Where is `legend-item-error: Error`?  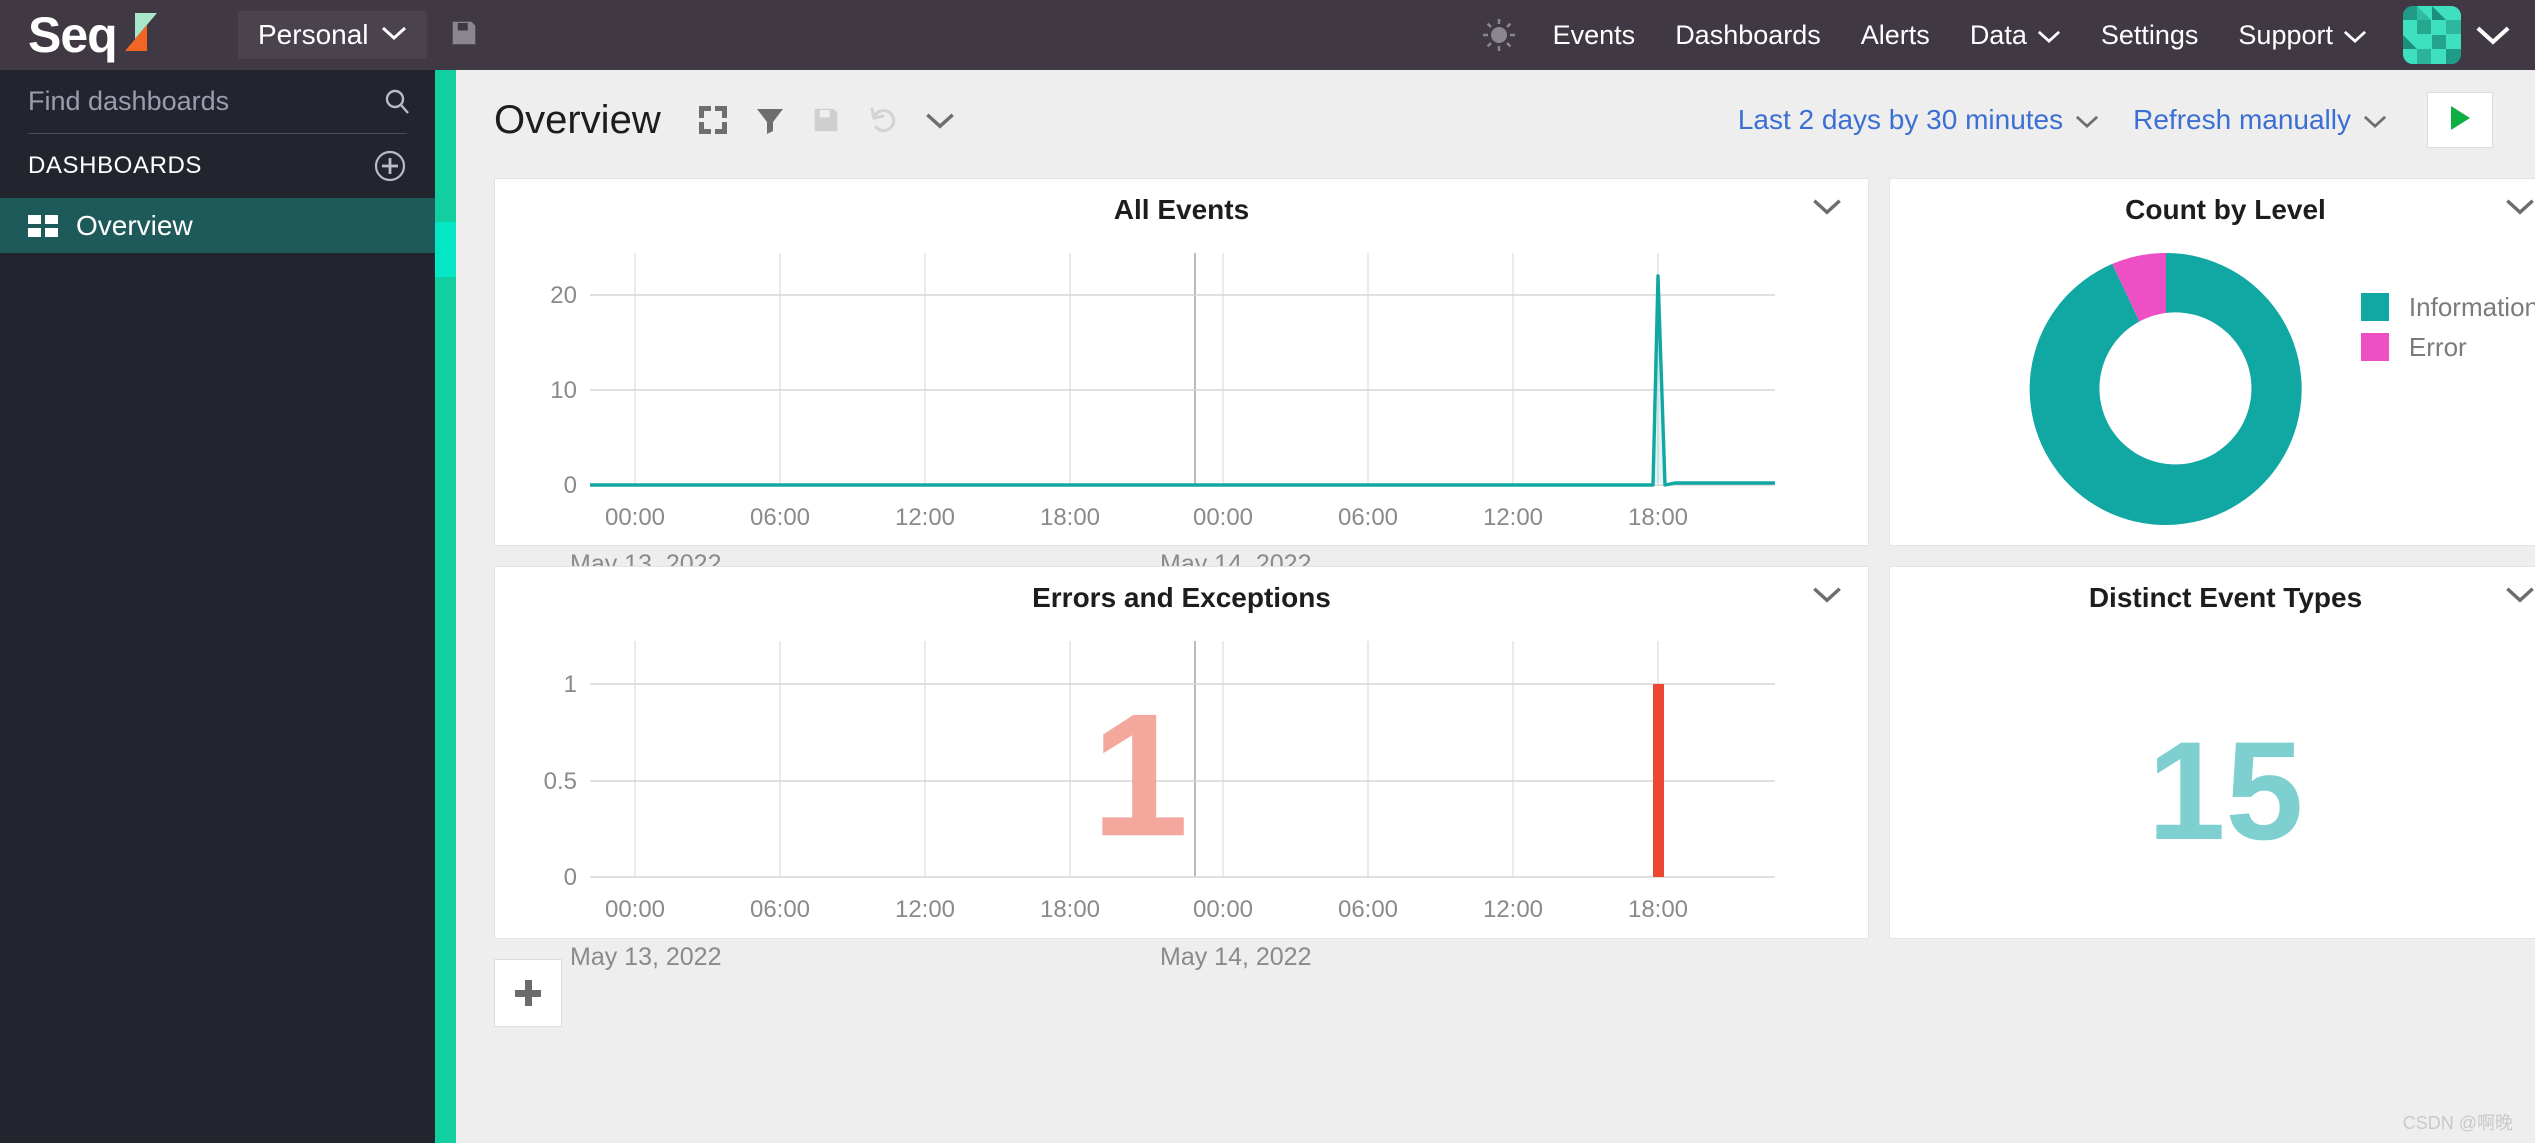
legend-item-error: Error is located at coordinates (2447, 347).